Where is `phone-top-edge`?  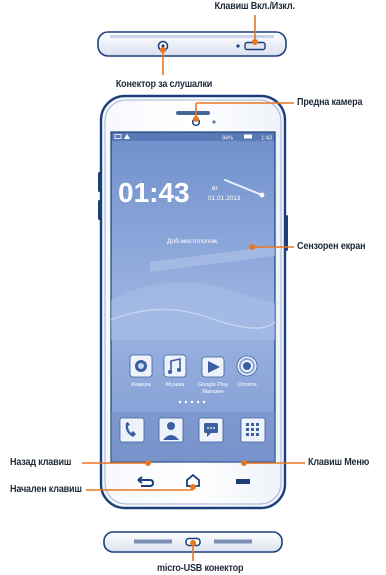
phone-top-edge is located at coordinates (192, 44).